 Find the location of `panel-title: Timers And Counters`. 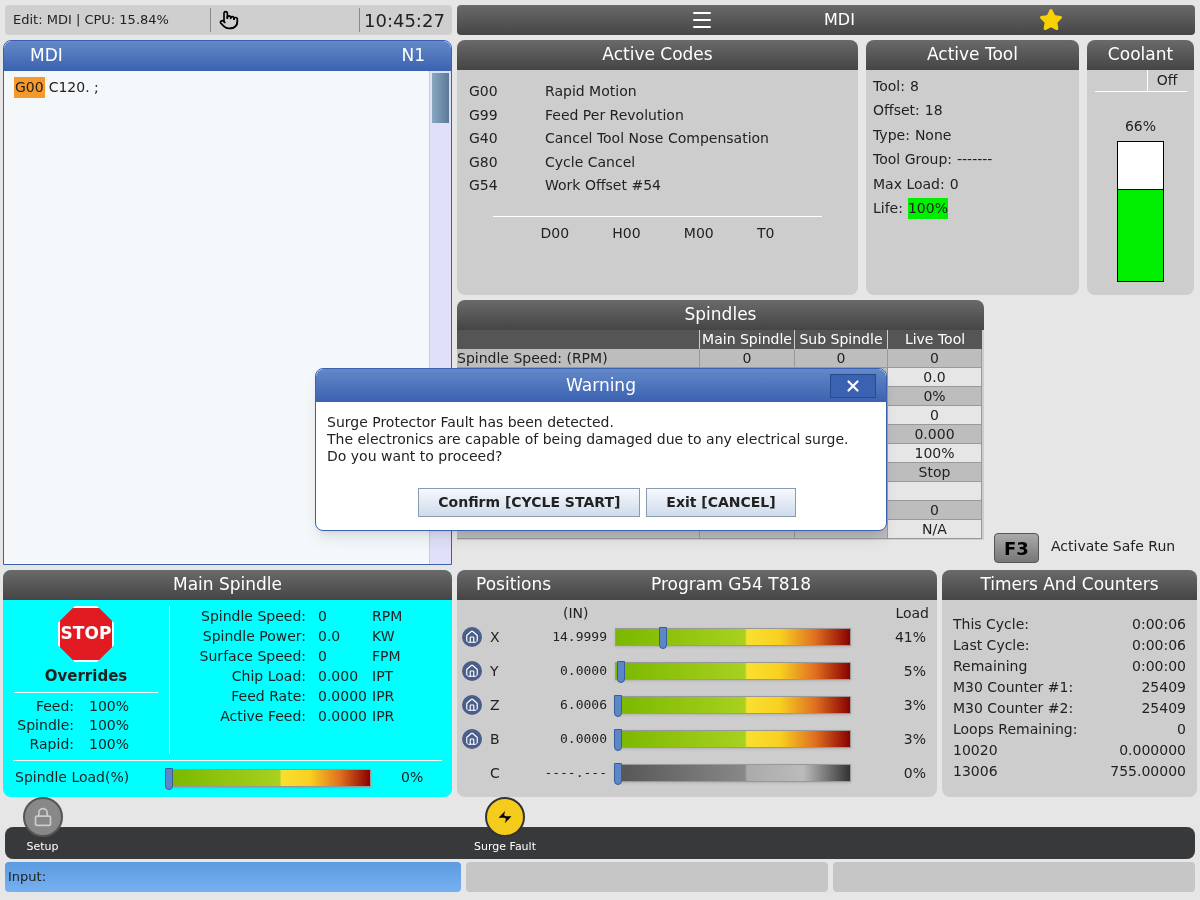

panel-title: Timers And Counters is located at coordinates (1069, 585).